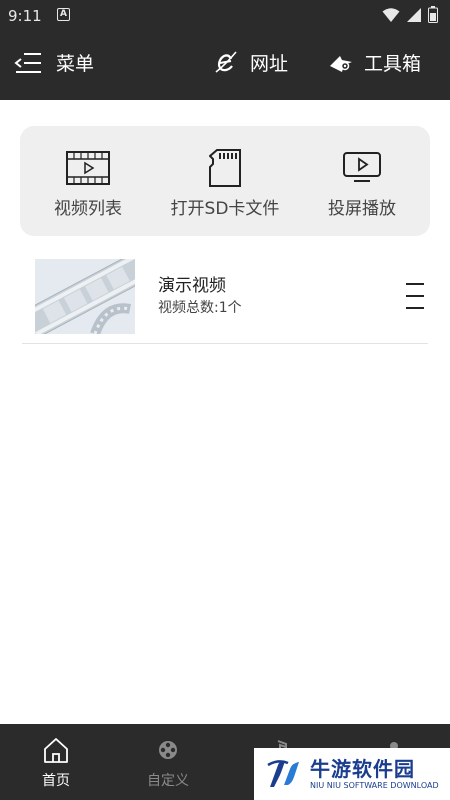 The image size is (450, 800). Describe the element at coordinates (391, 14) in the screenshot. I see `wifi-icon` at that location.